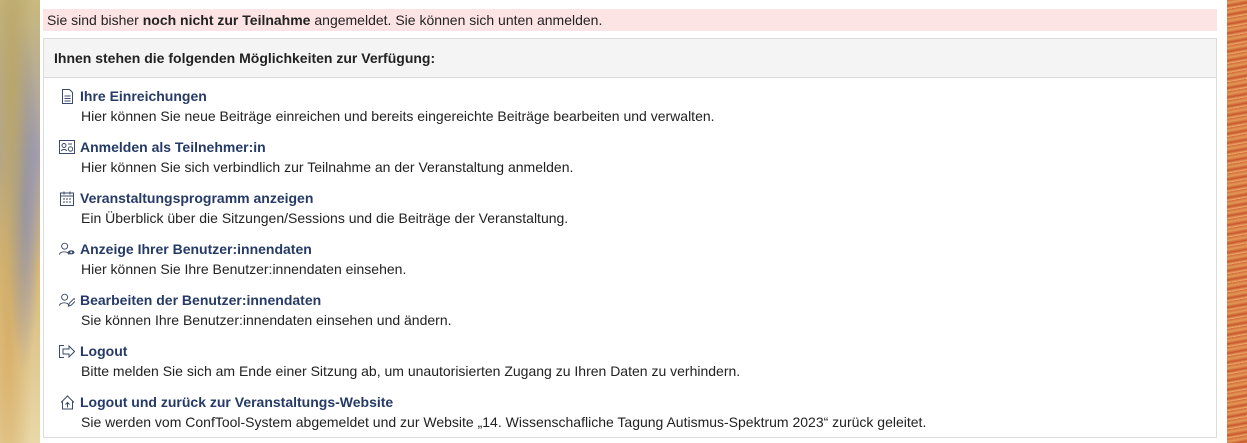 The image size is (1247, 443). I want to click on register-link: Anmelden als Teilnehmer:in, so click(637, 147).